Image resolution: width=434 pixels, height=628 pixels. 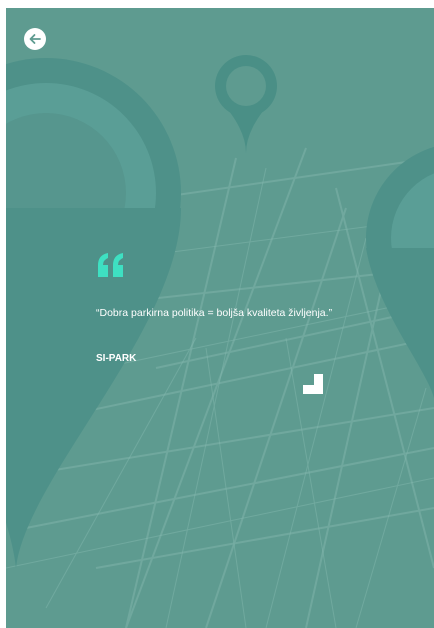 I want to click on arrow-left-icon, so click(x=35, y=39).